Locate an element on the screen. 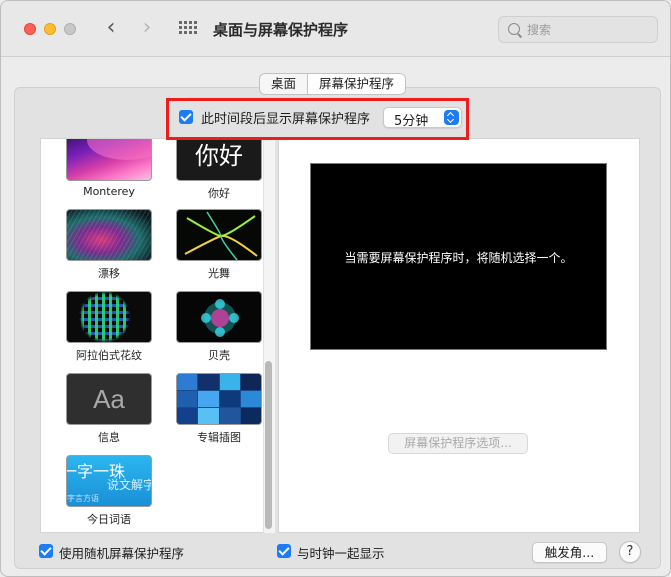 This screenshot has width=671, height=577. start-after-label: 此时间段后显示屏幕保护程序 is located at coordinates (286, 119).